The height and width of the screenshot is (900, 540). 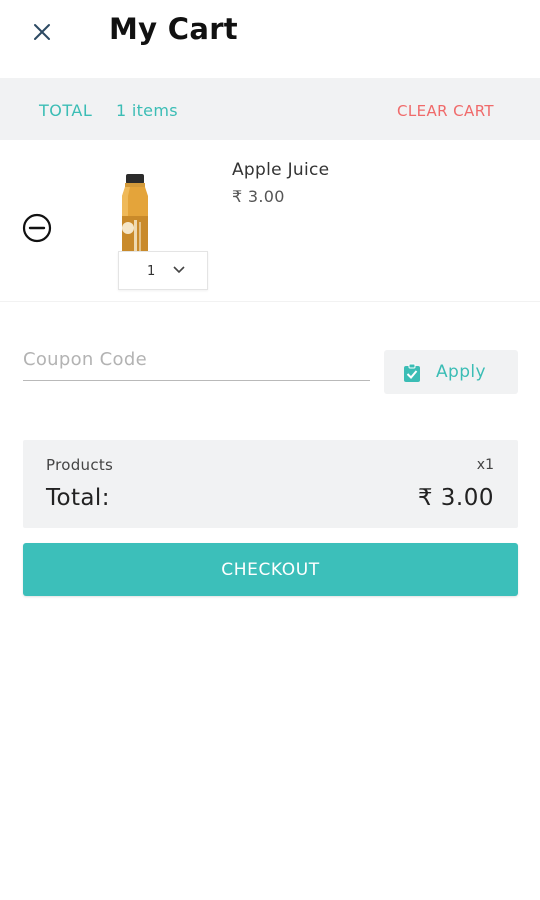 I want to click on clear-cart-button: CLEAR CART, so click(x=445, y=111).